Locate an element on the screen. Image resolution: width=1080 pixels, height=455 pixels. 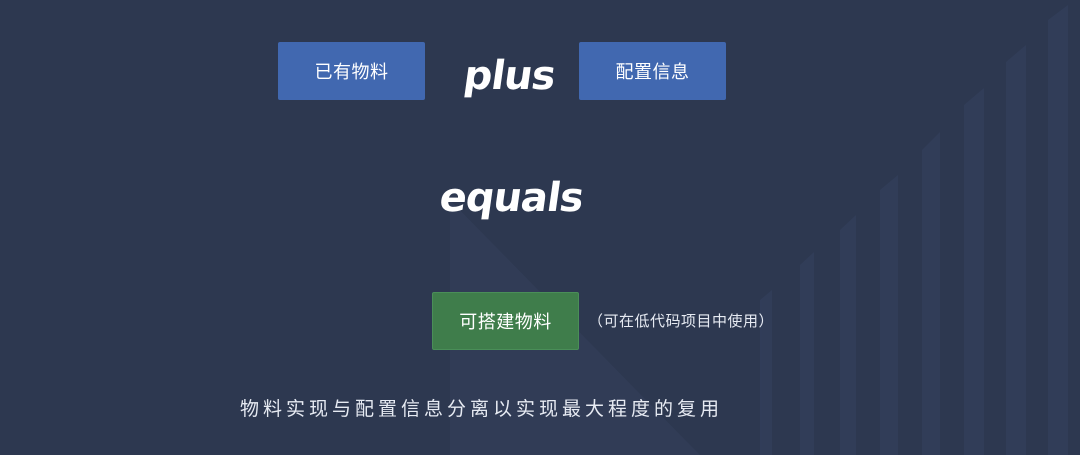
existing-materials-label: 已有物料 is located at coordinates (351, 72).